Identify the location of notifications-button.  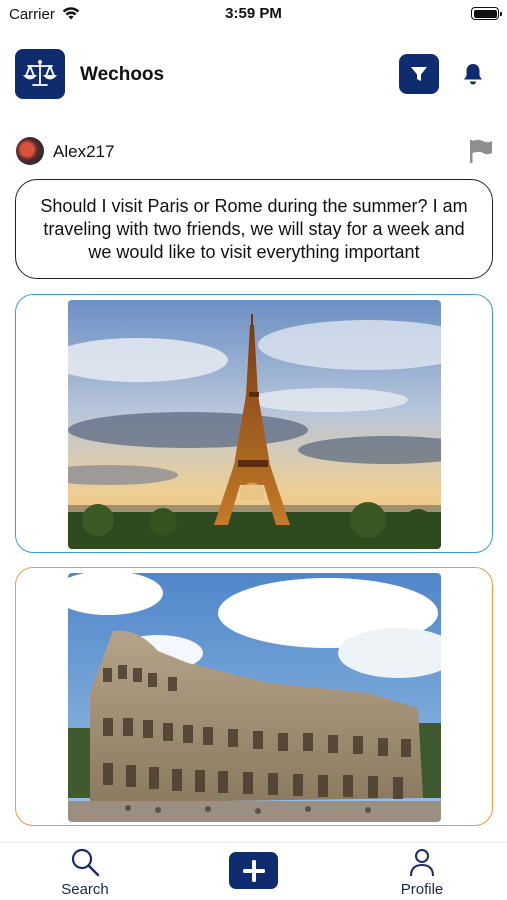
(473, 74).